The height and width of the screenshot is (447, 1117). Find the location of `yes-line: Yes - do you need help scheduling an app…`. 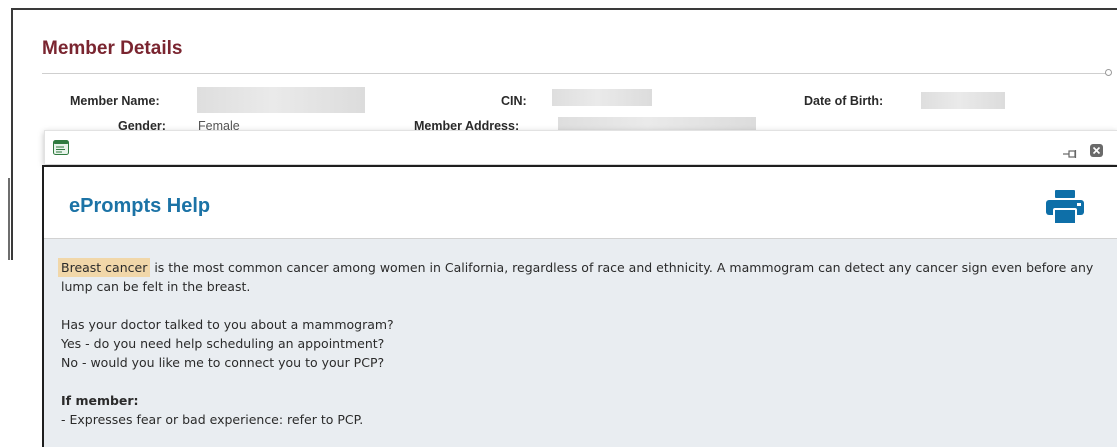

yes-line: Yes - do you need help scheduling an app… is located at coordinates (223, 343).